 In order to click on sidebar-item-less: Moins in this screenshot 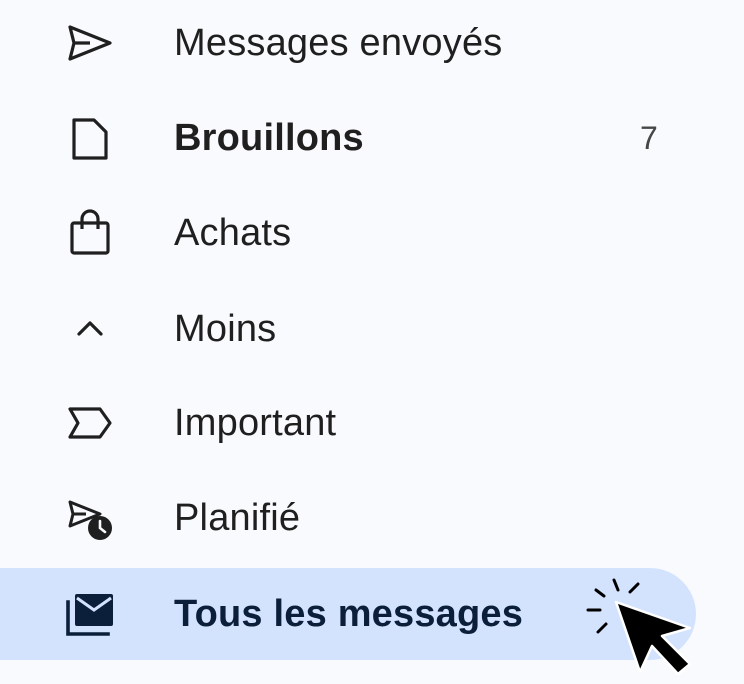, I will do `click(350, 329)`.